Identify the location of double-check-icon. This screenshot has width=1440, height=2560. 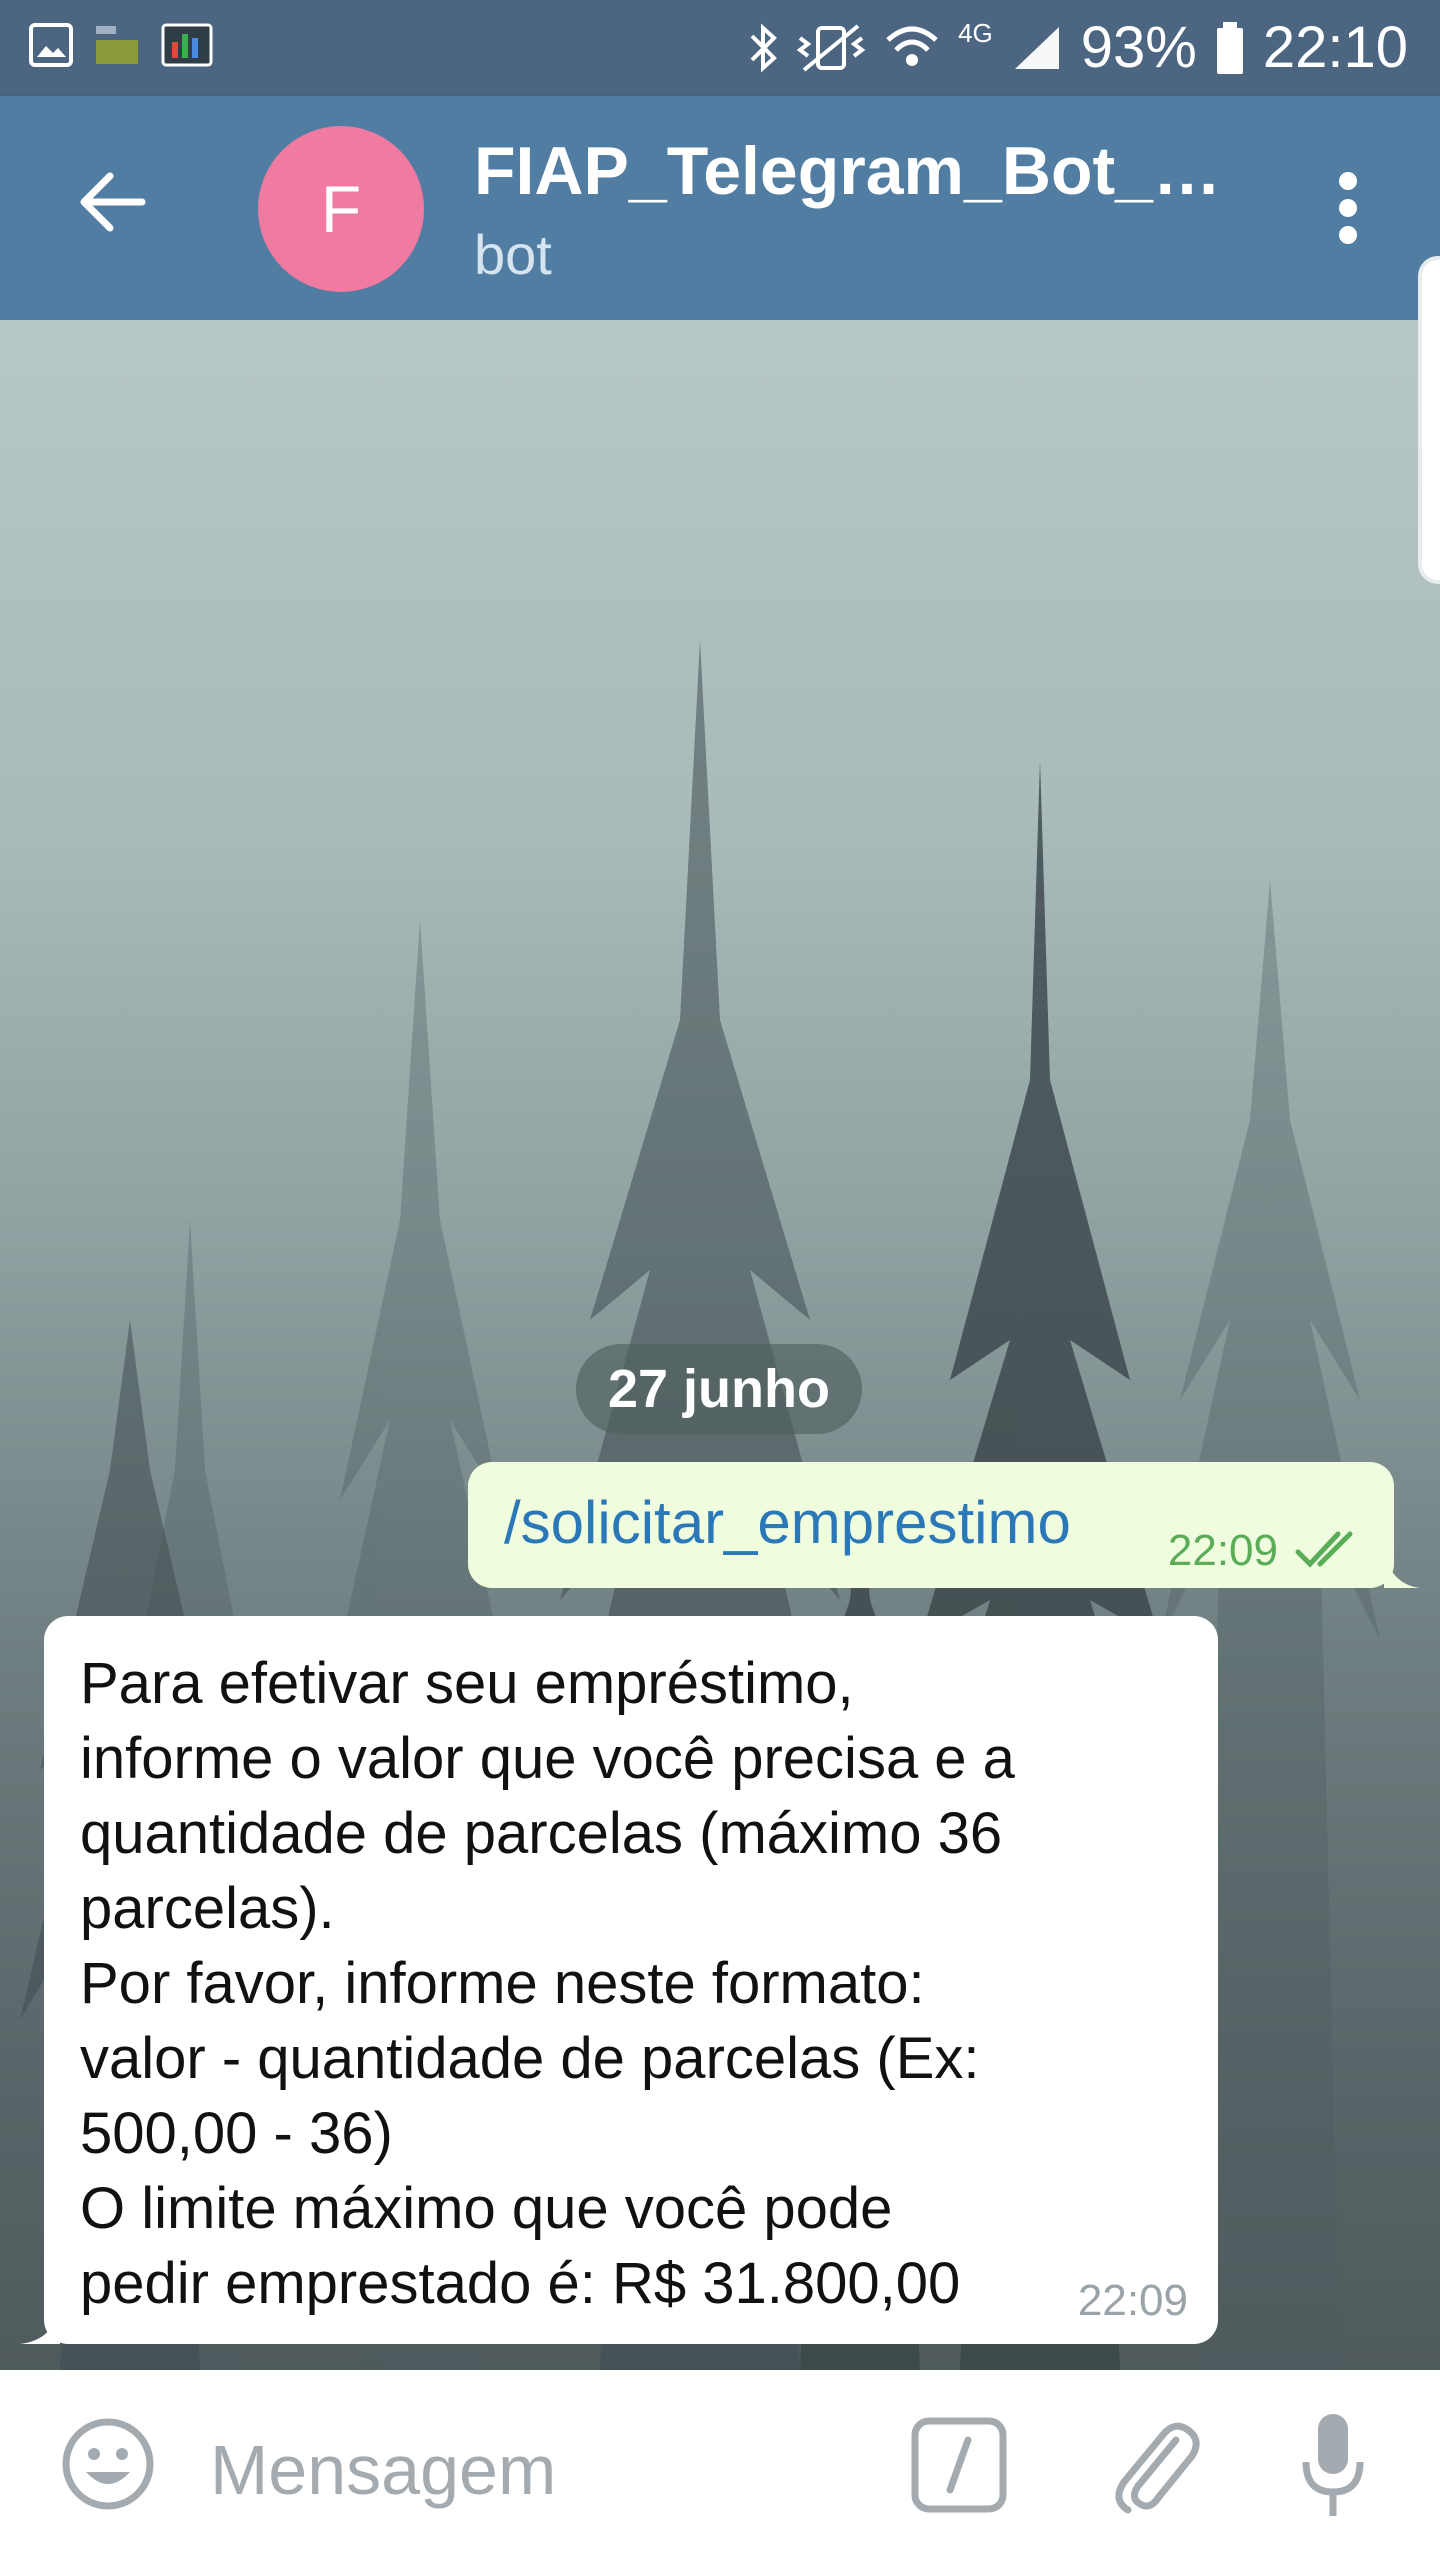
(1324, 1549).